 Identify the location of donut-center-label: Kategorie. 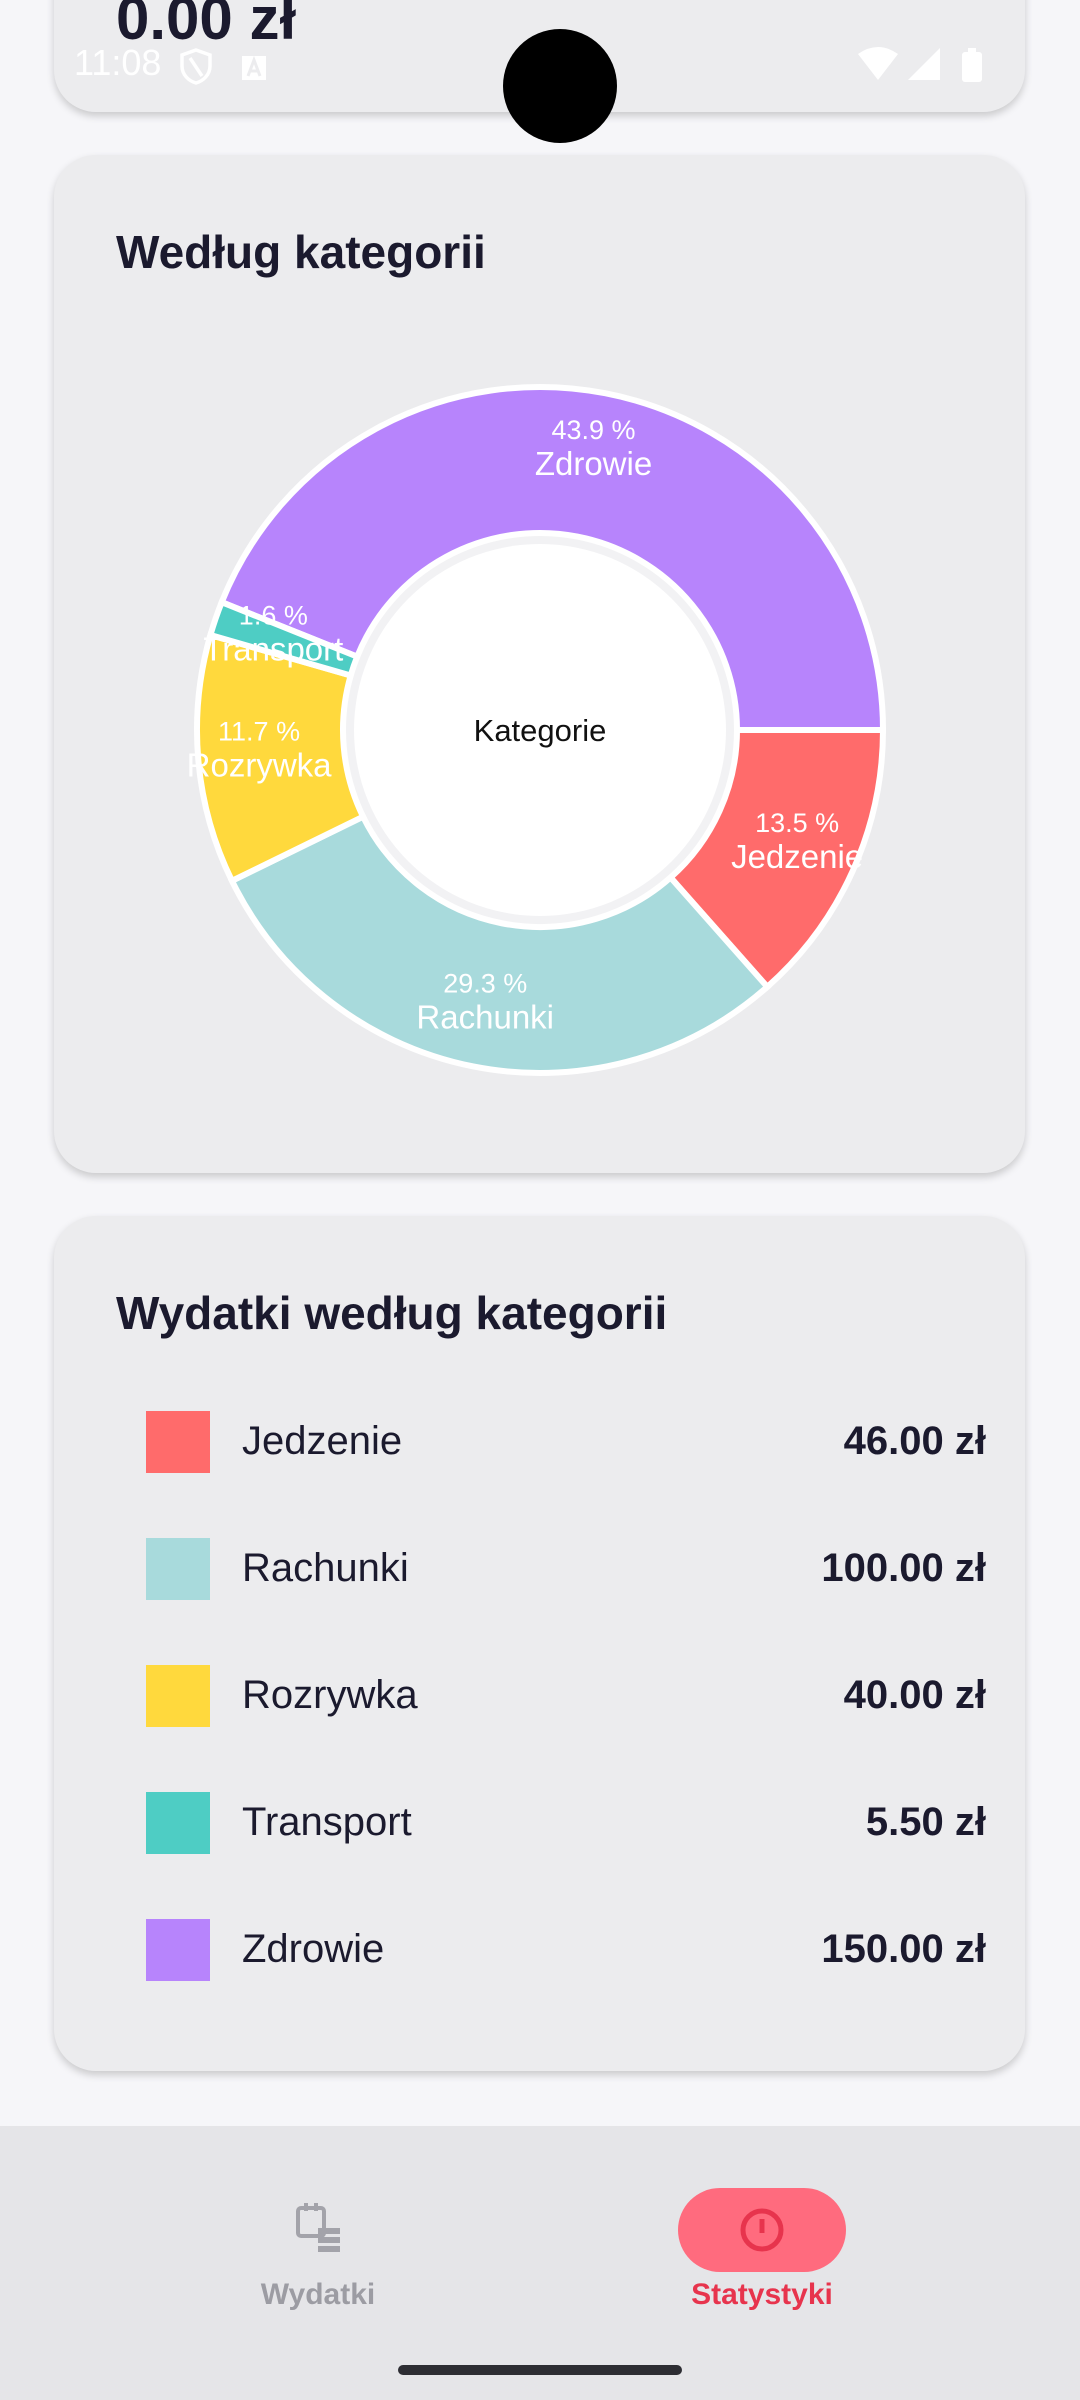
(540, 730).